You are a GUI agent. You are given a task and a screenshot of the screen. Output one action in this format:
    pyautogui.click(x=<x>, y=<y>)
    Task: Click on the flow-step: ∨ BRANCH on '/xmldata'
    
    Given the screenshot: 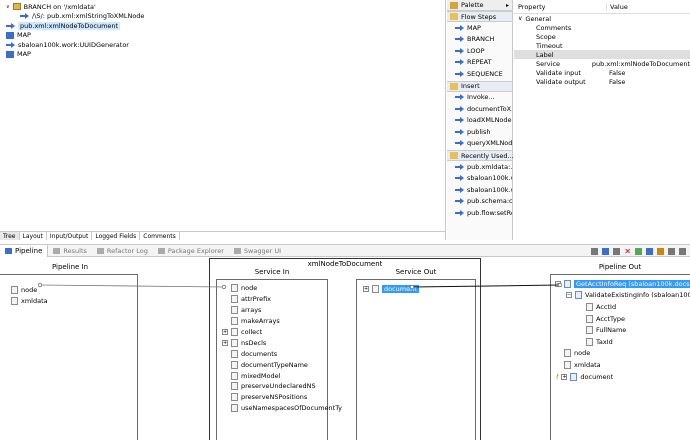 What is the action you would take?
    pyautogui.click(x=222, y=7)
    